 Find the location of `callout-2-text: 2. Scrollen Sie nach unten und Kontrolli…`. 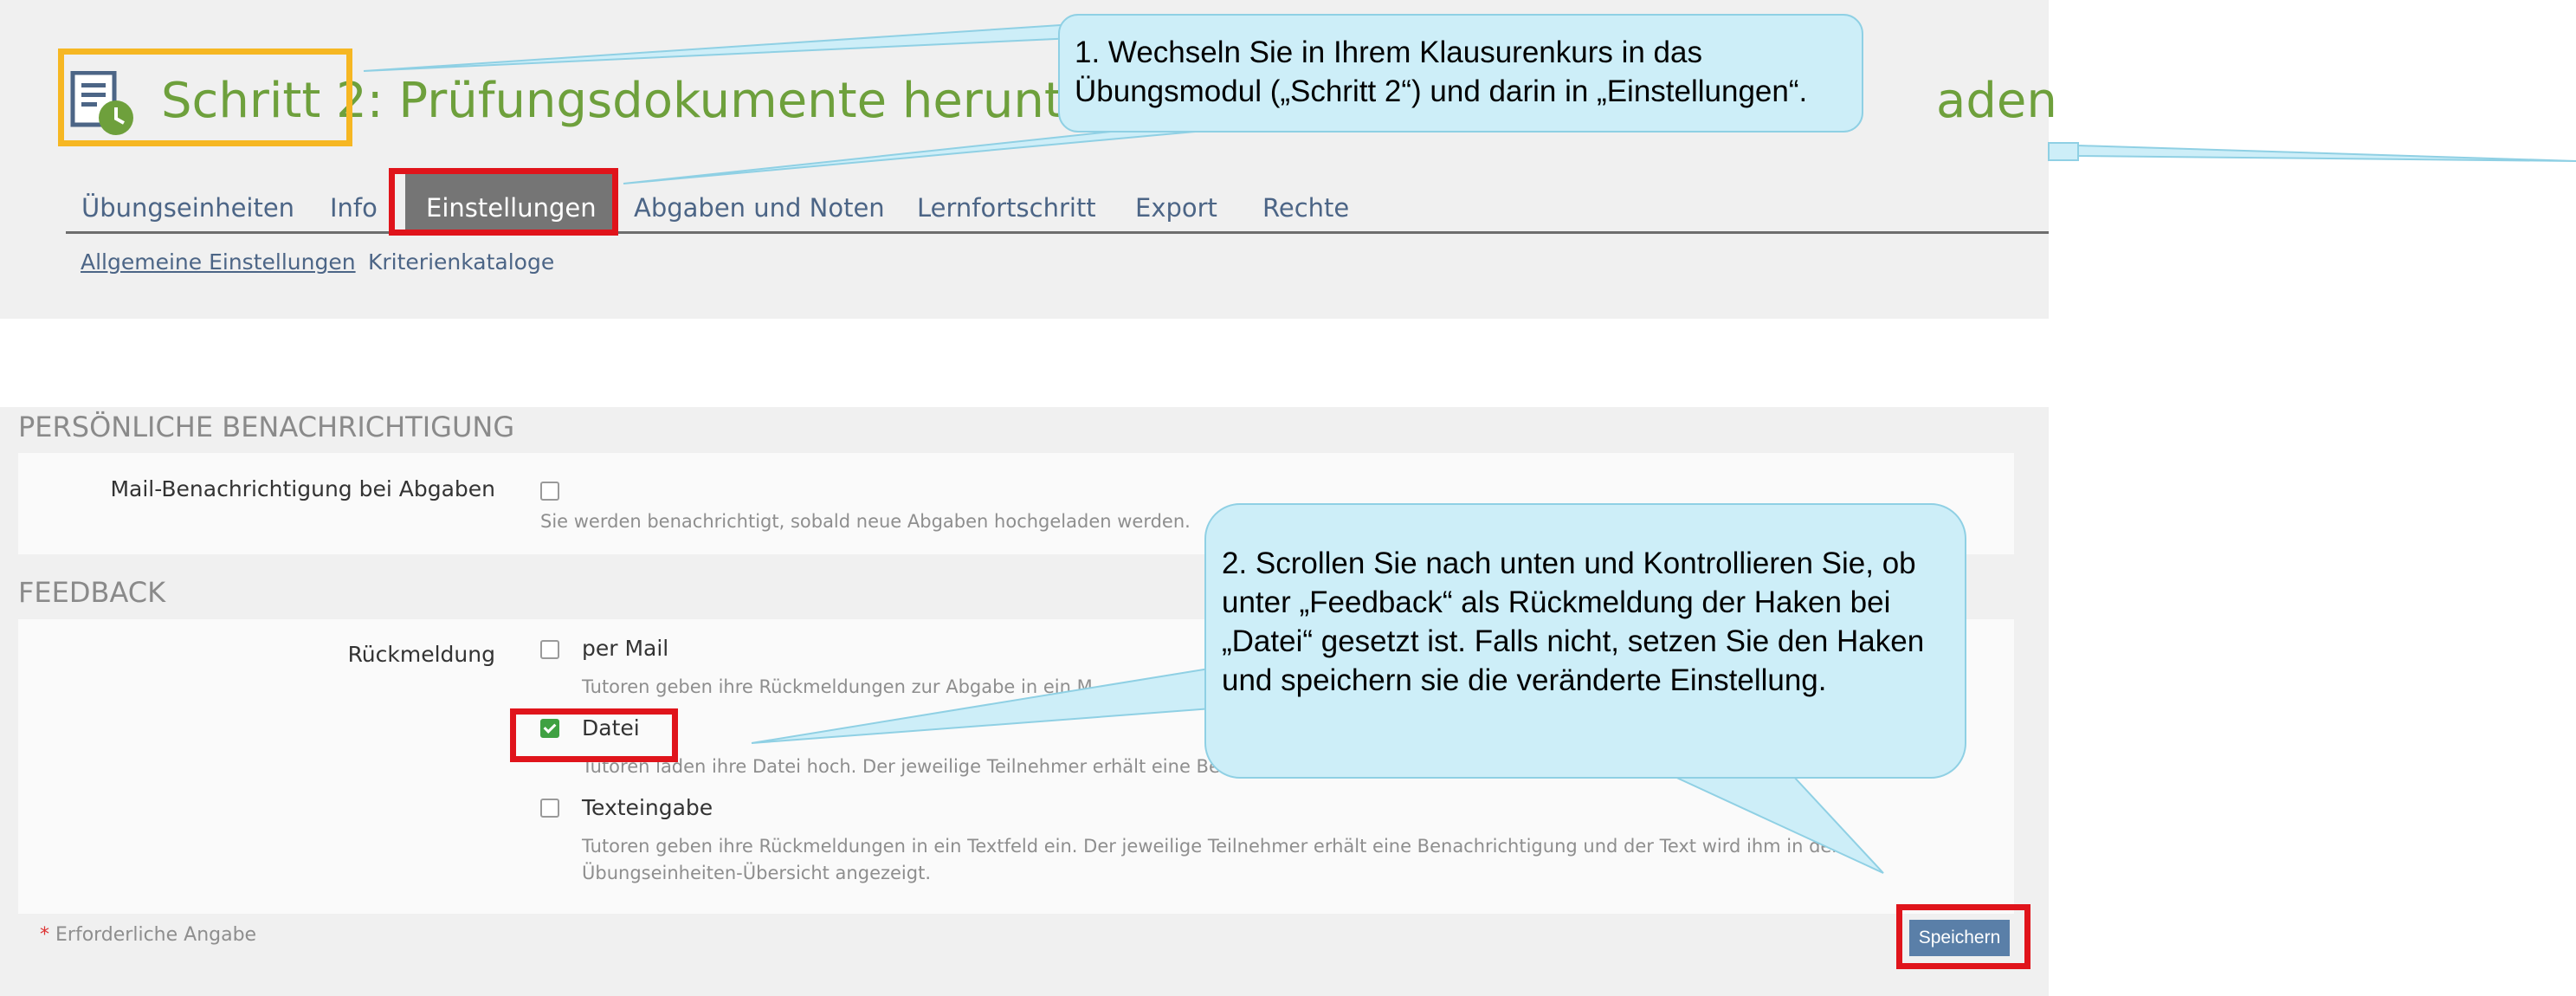

callout-2-text: 2. Scrollen Sie nach unten und Kontrolli… is located at coordinates (1573, 622).